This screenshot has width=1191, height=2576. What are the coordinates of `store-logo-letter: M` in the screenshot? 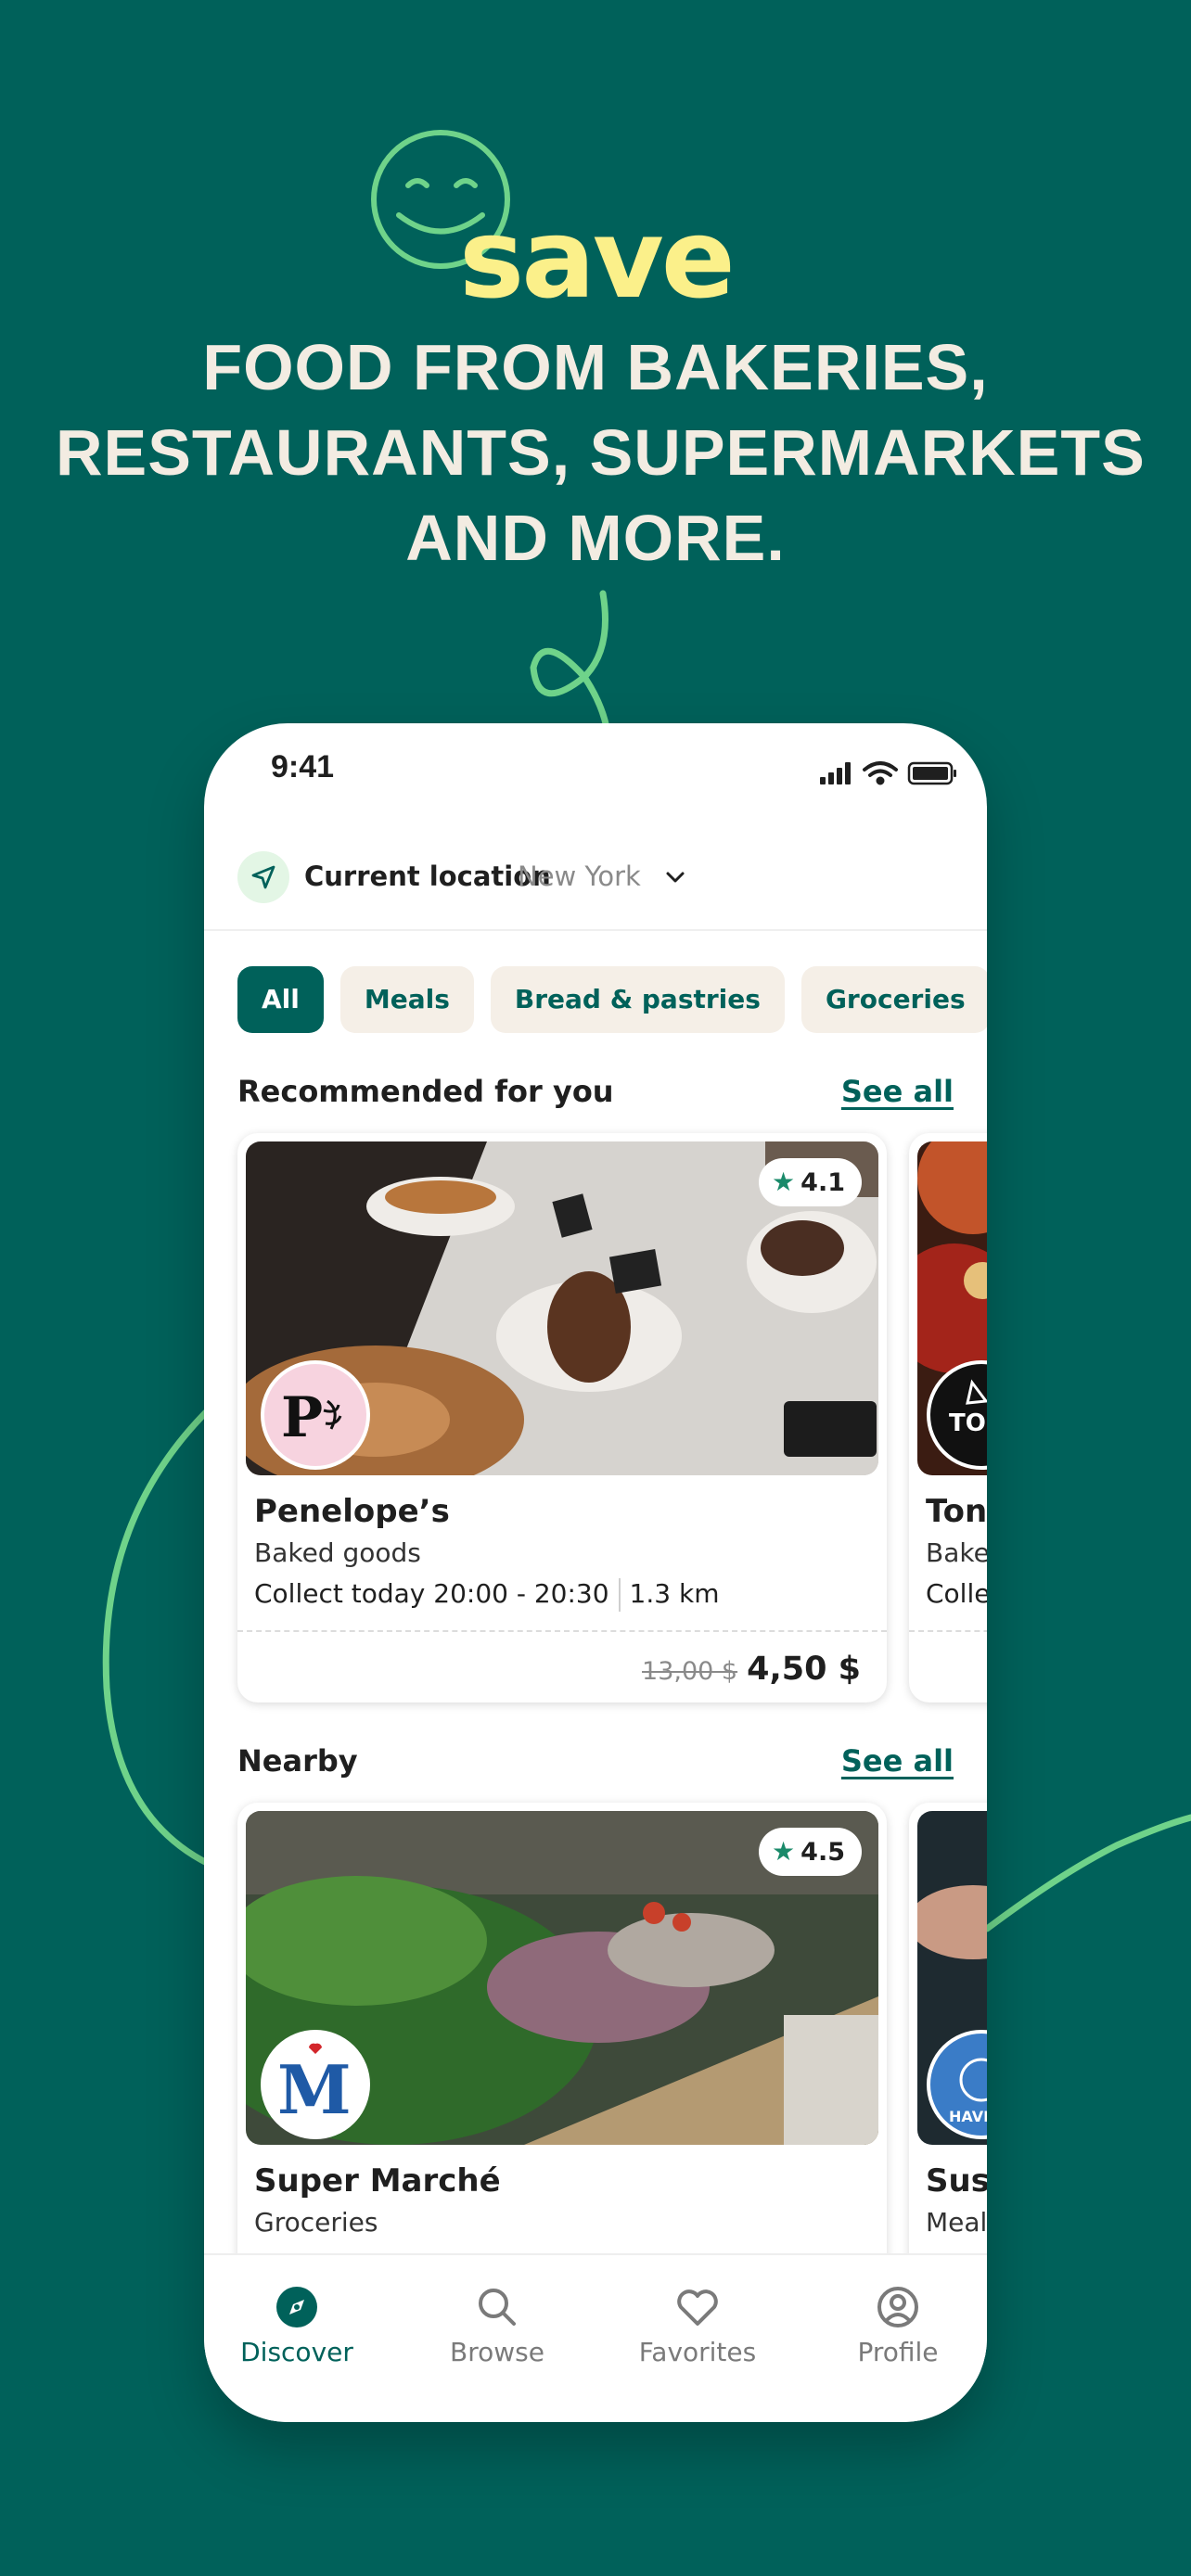 It's located at (314, 2089).